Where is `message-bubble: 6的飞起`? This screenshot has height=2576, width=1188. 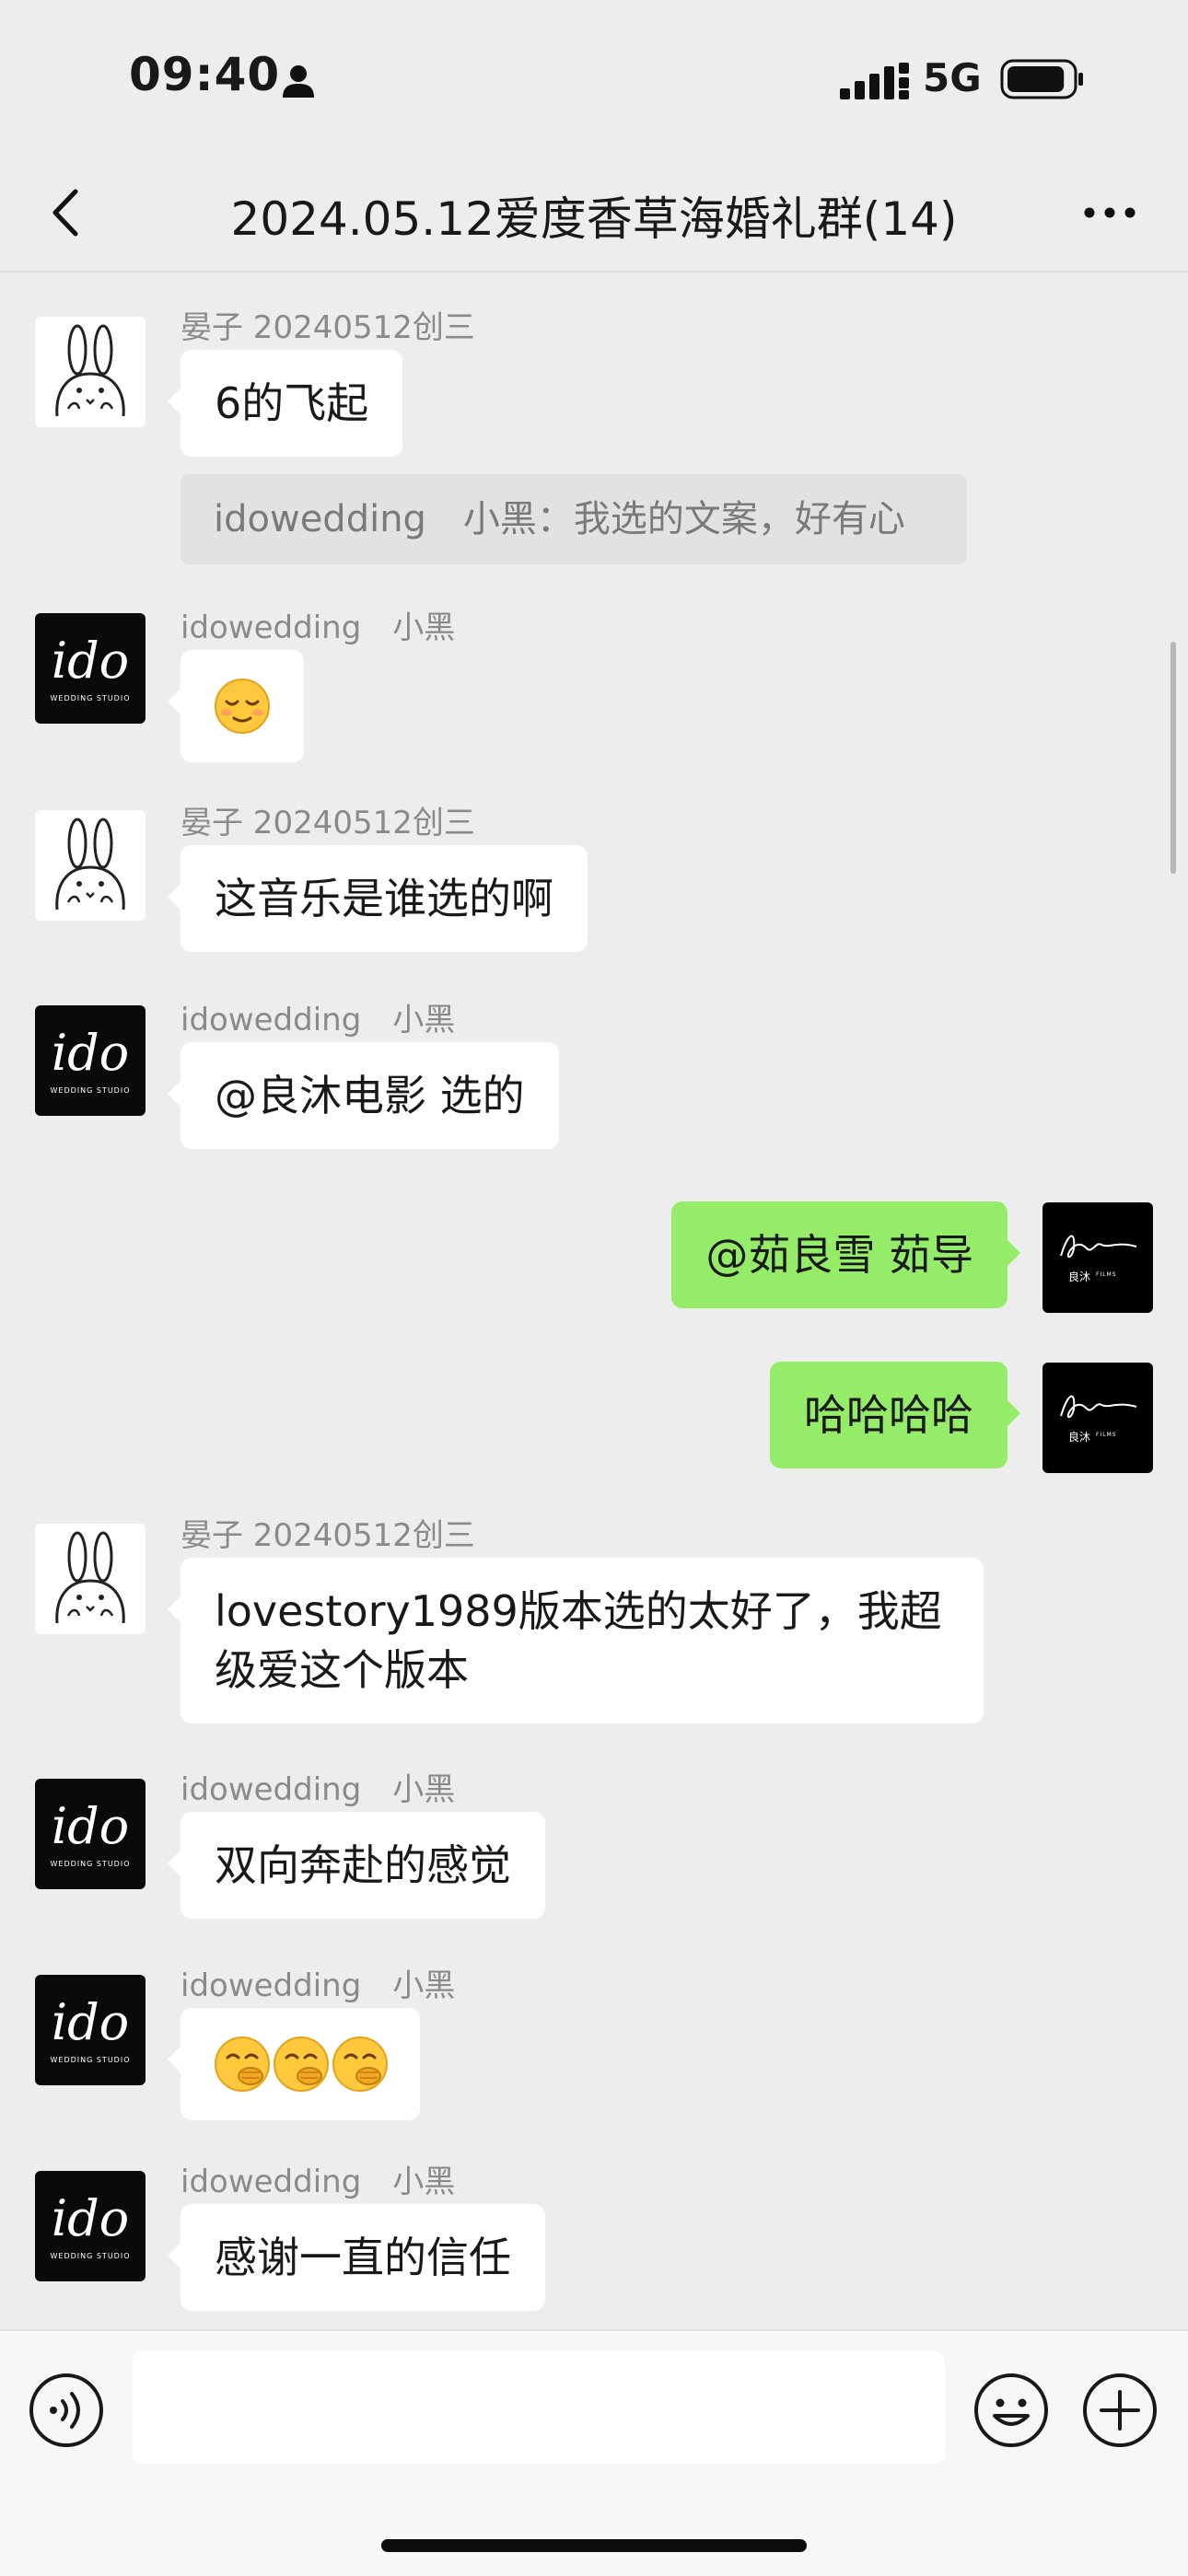 message-bubble: 6的飞起 is located at coordinates (285, 403).